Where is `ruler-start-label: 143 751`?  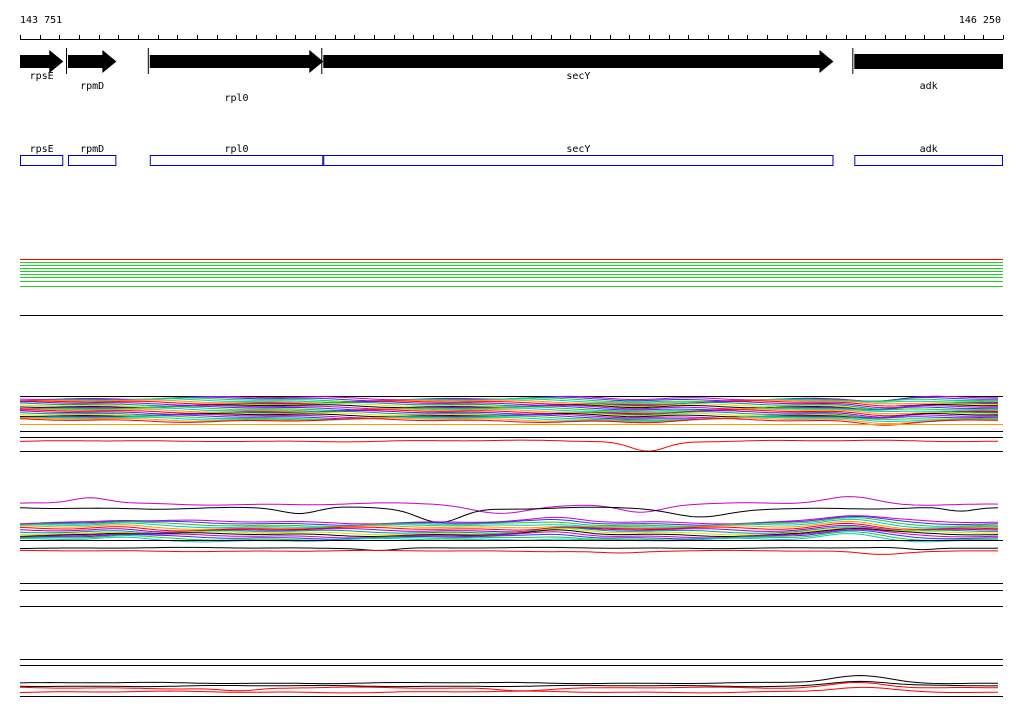 ruler-start-label: 143 751 is located at coordinates (41, 20).